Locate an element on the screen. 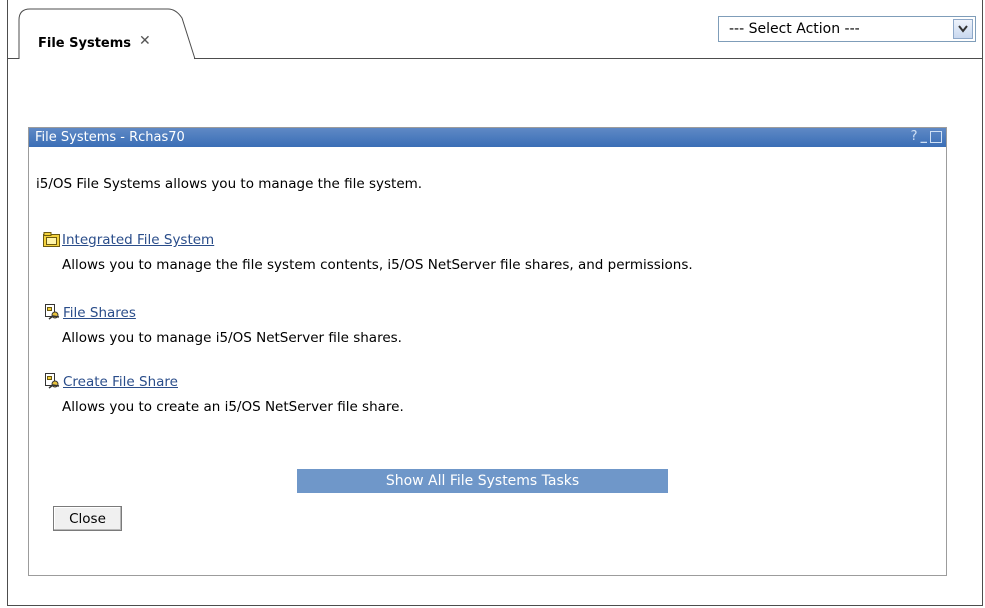  select-action-dropdown: --- Select Action --- is located at coordinates (847, 29).